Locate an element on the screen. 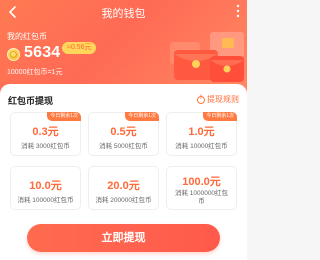  option-amount: 100.0元 is located at coordinates (201, 182).